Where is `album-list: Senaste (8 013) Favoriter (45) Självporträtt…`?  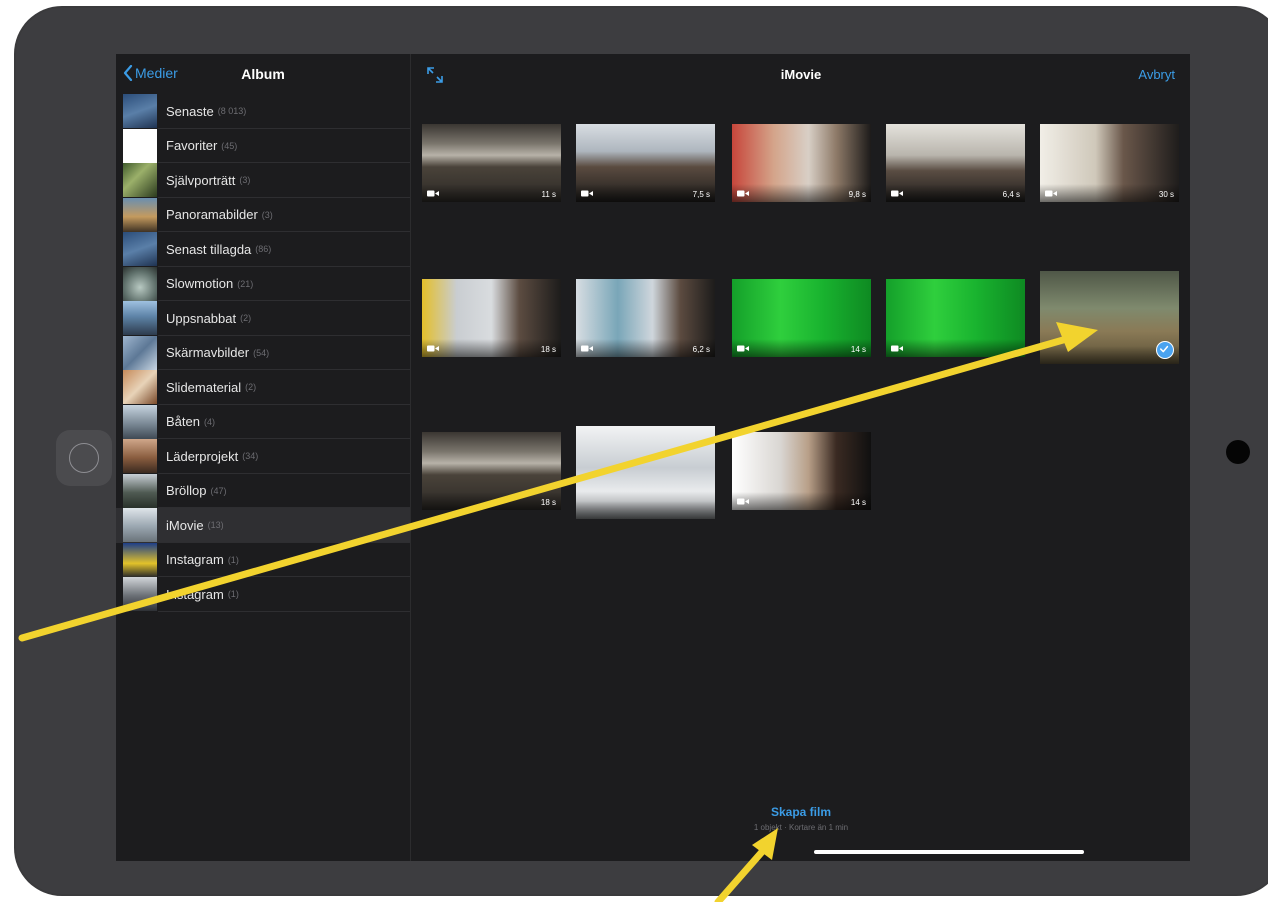 album-list: Senaste (8 013) Favoriter (45) Självporträtt… is located at coordinates (263, 353).